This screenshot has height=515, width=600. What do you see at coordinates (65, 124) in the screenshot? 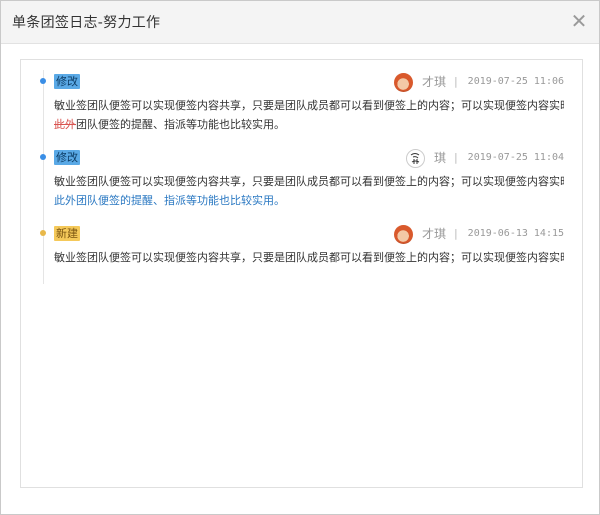
I see `deleted-text: 此外` at bounding box center [65, 124].